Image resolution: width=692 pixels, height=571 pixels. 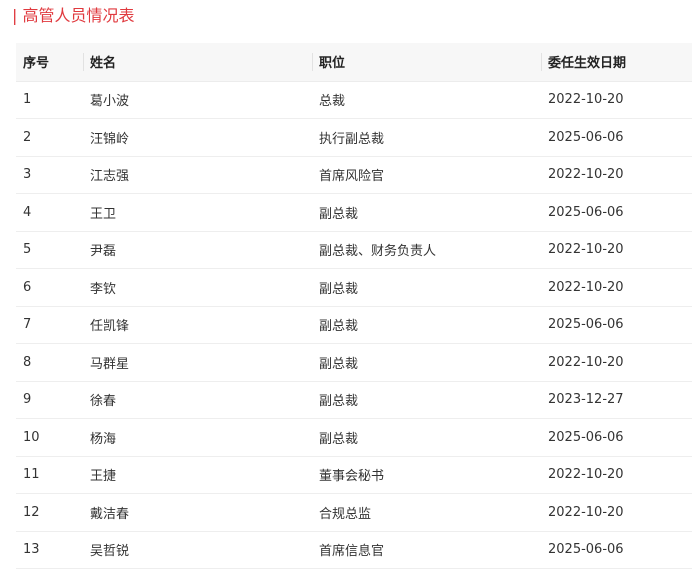 I want to click on cell-effective-date: 2023-12-27, so click(x=586, y=400).